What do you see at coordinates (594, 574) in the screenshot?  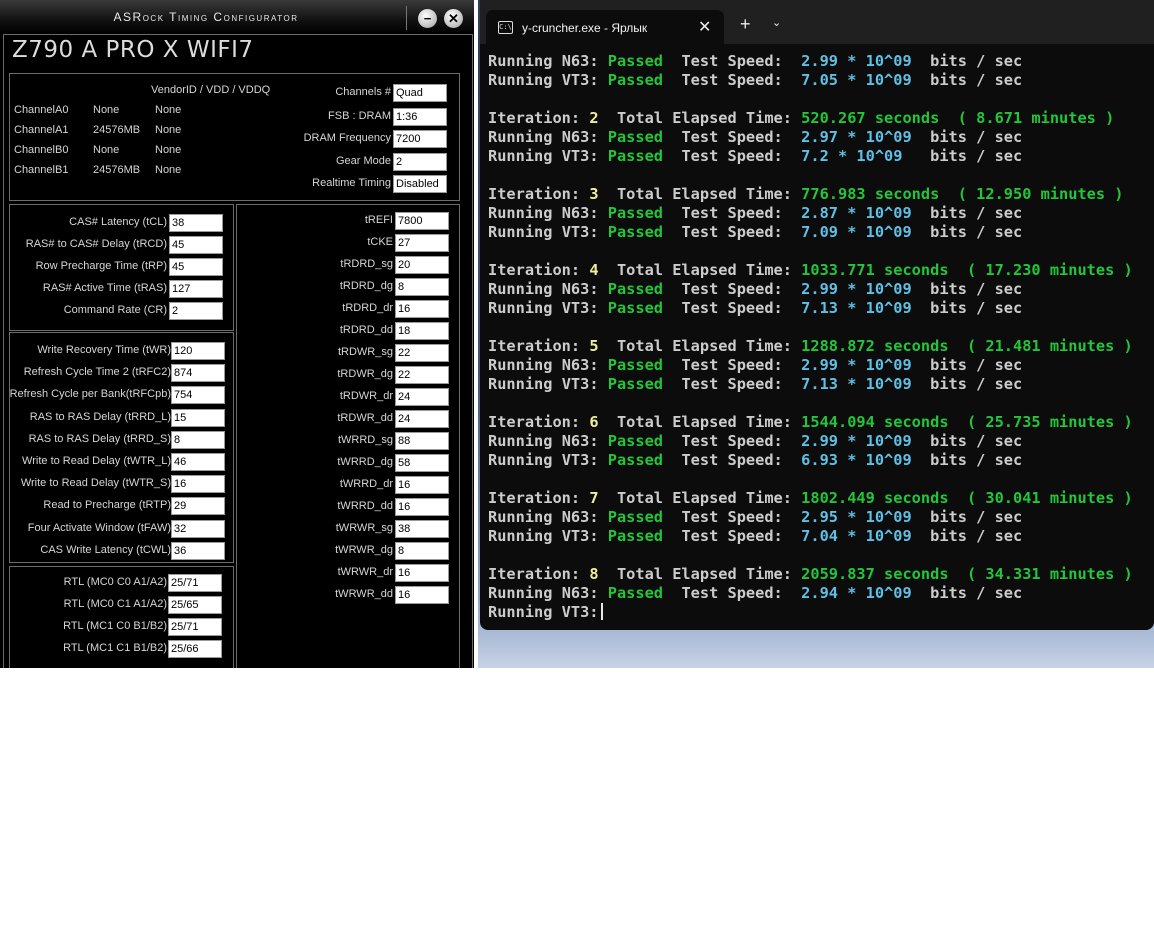 I see `iteration-number: 8` at bounding box center [594, 574].